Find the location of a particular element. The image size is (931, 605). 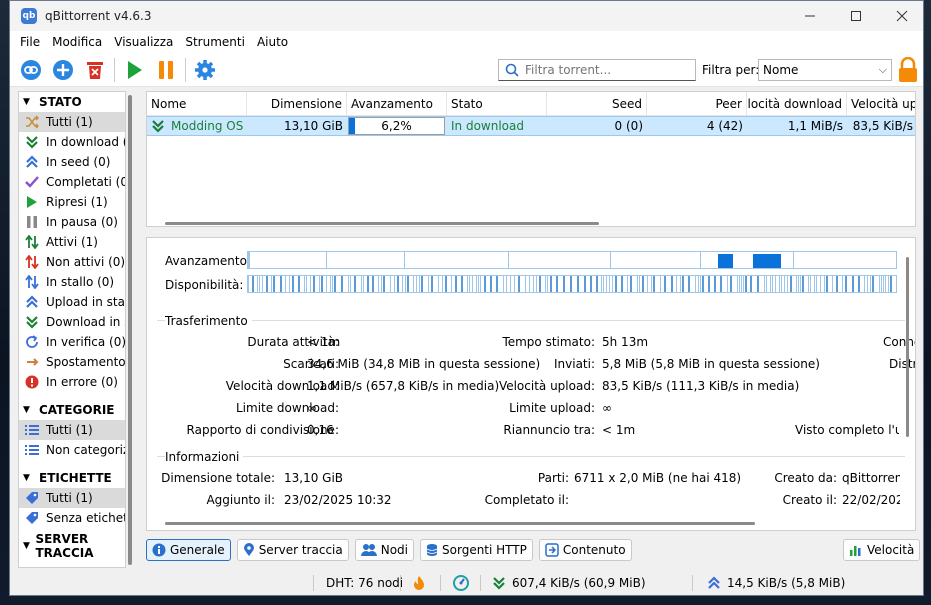

toolbar-separator is located at coordinates (185, 69).